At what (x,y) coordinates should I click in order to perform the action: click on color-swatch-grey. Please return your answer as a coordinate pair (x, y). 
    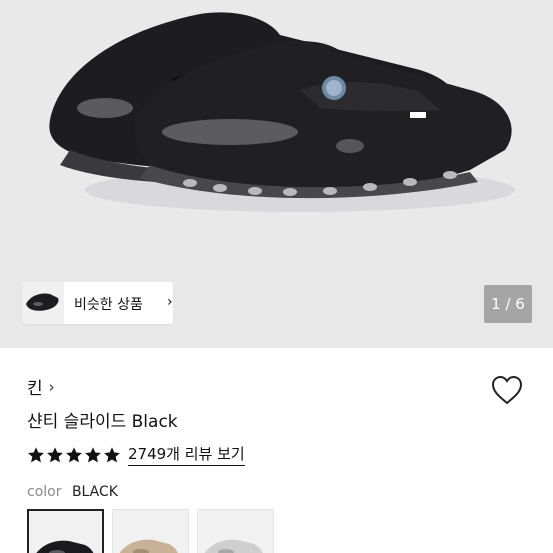
    Looking at the image, I should click on (235, 531).